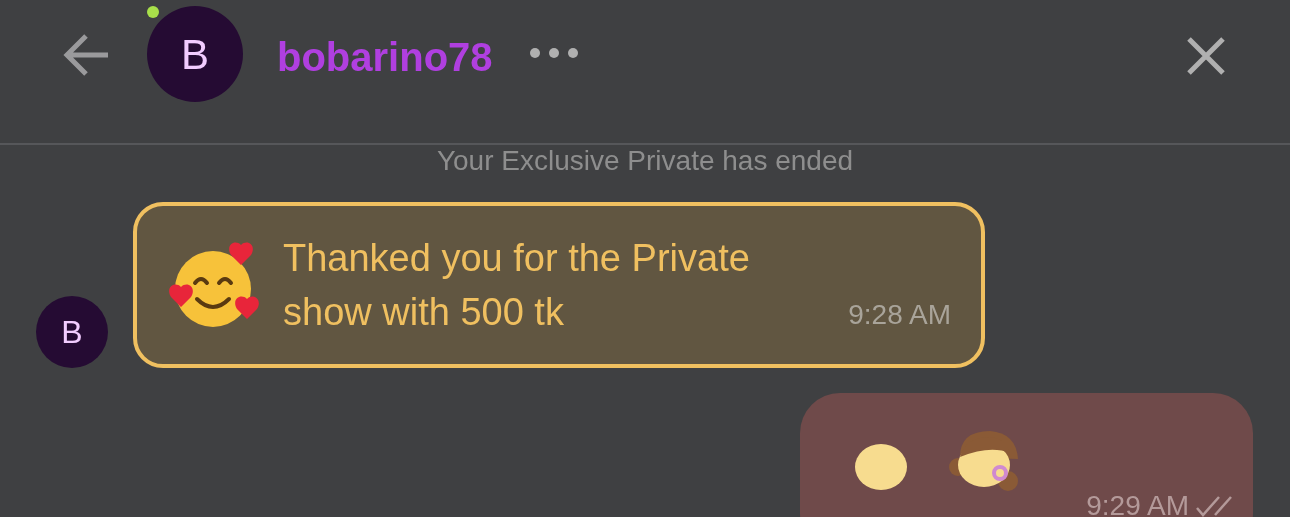  Describe the element at coordinates (1137, 503) in the screenshot. I see `message-time: 9:29 AM` at that location.